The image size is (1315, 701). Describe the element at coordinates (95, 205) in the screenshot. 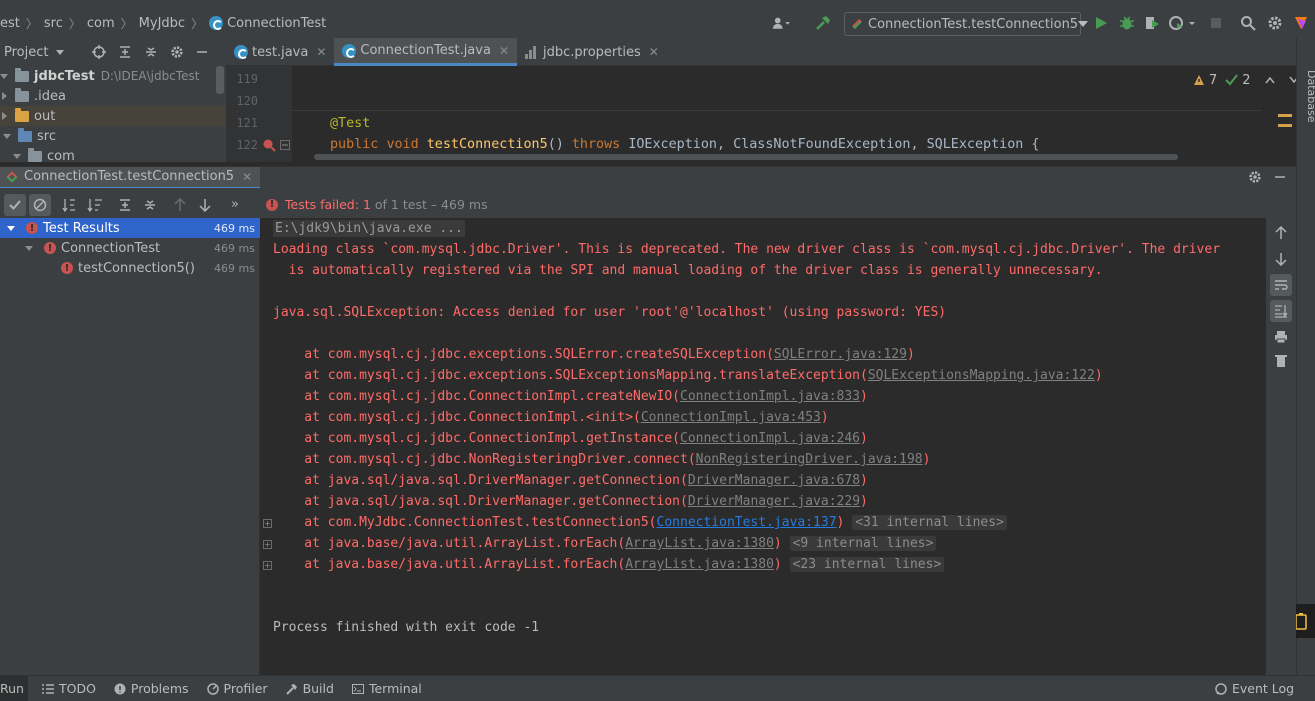

I see `sort-by-duration-icon` at that location.